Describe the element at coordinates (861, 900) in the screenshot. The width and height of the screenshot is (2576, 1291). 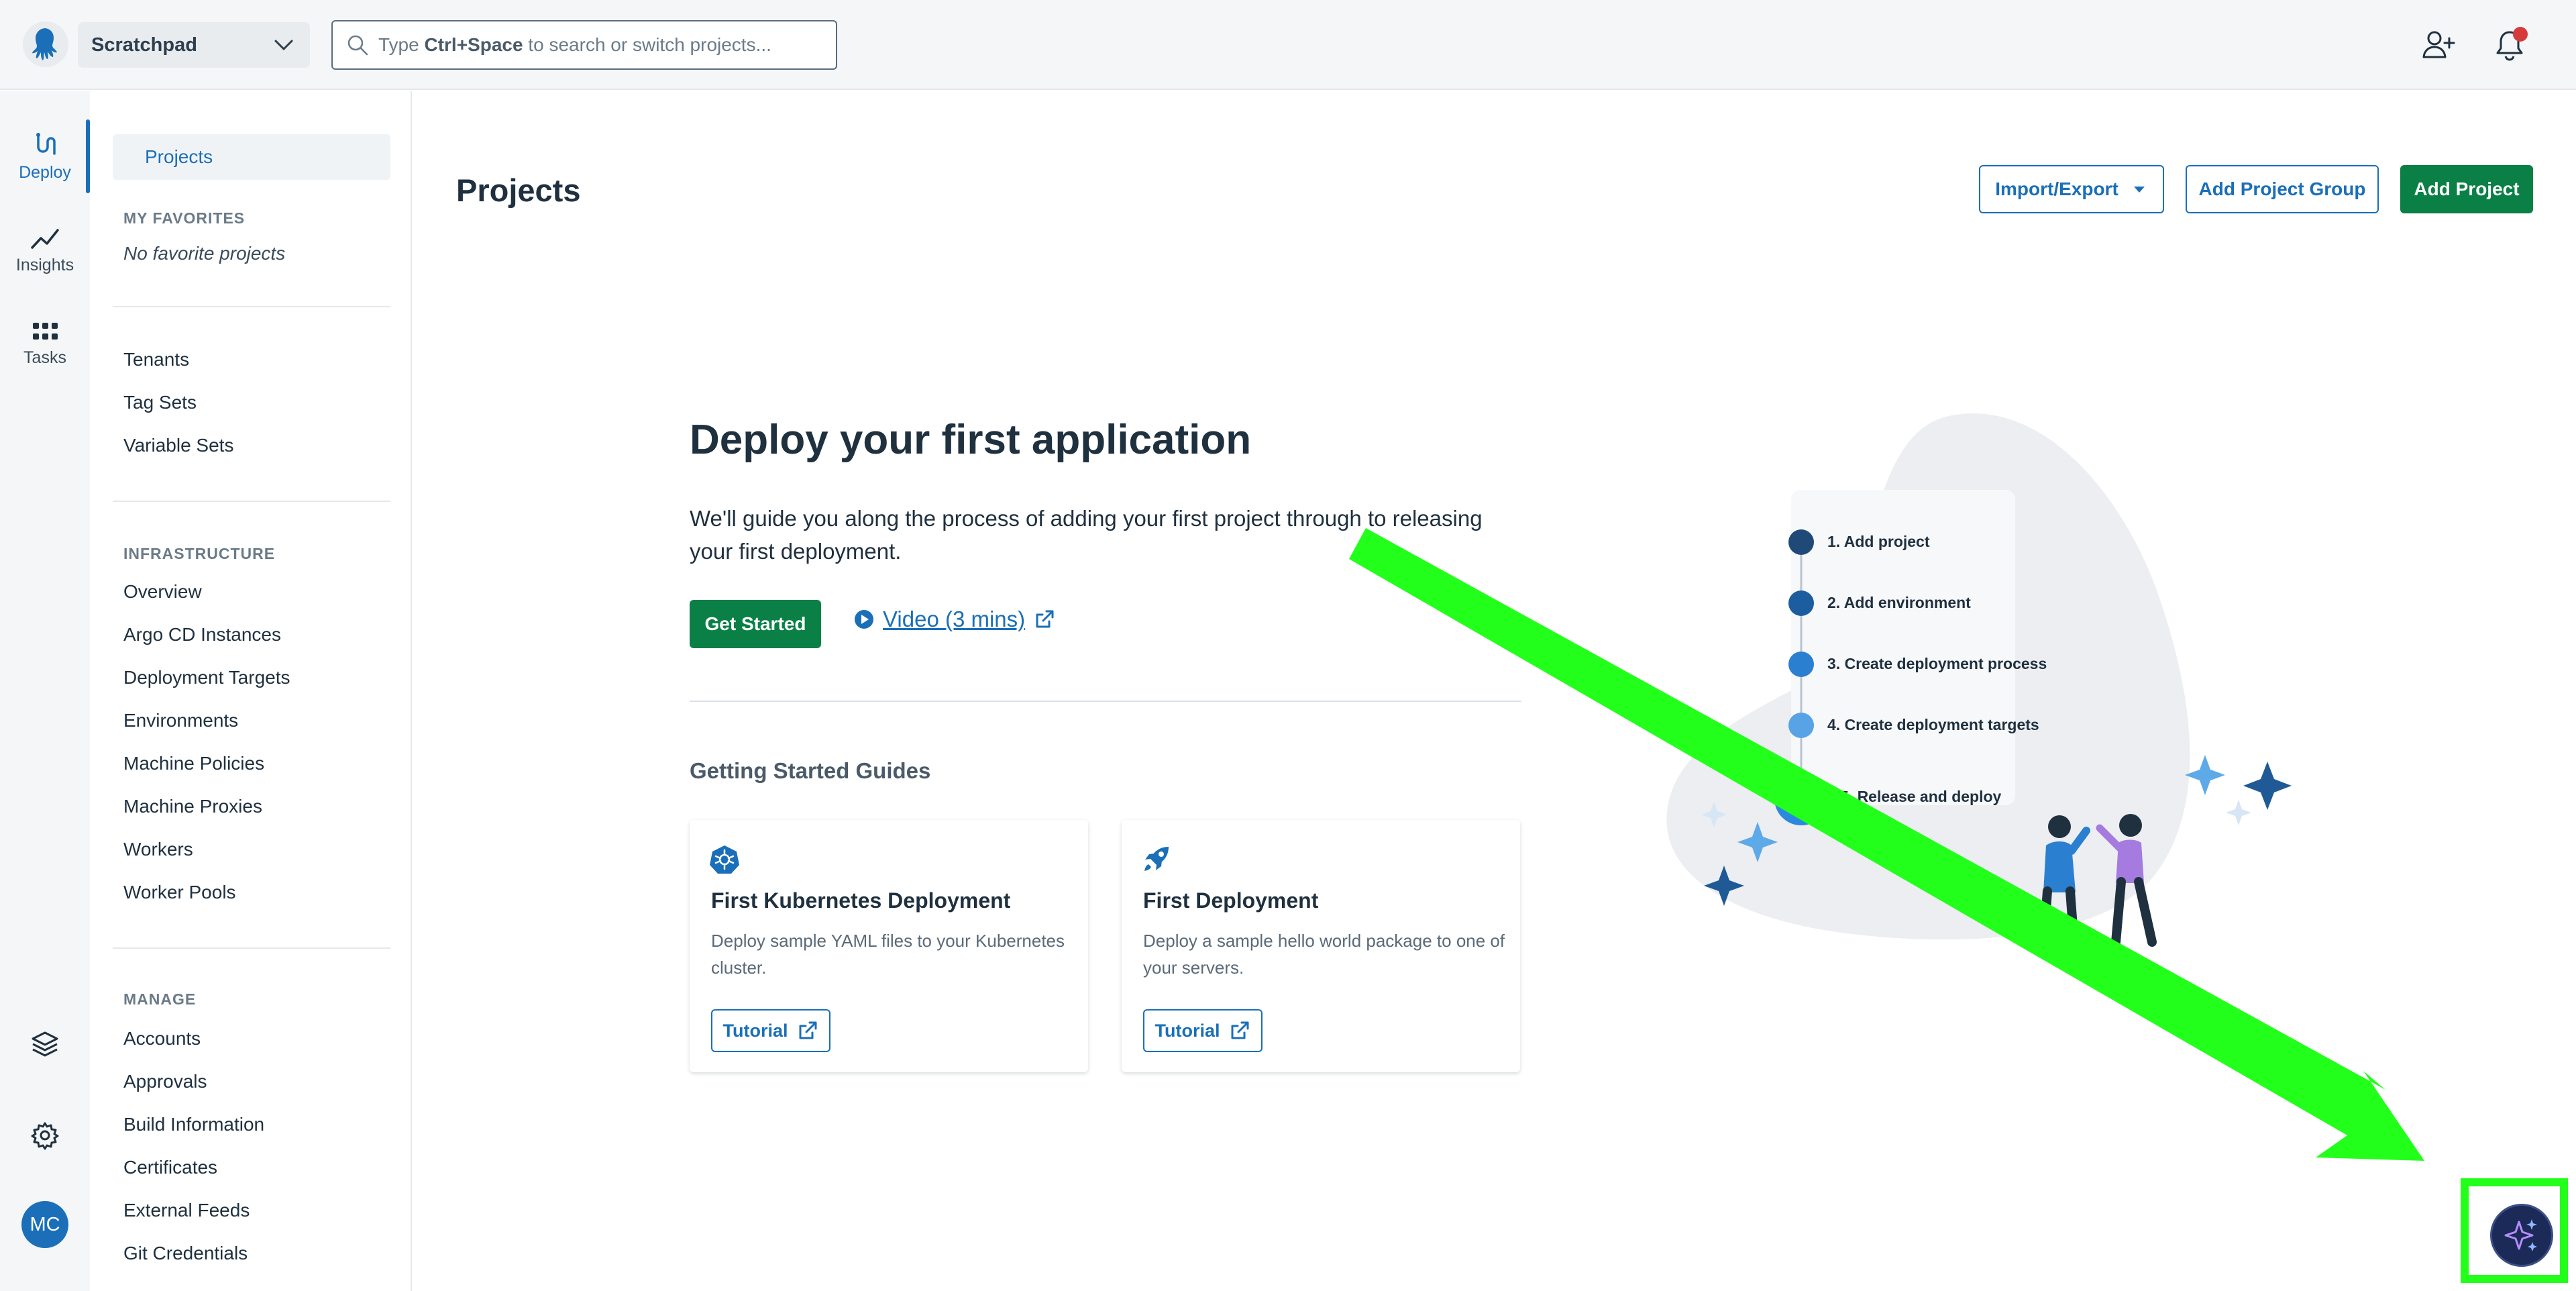
I see `card-title: First Kubernetes Deployment` at that location.